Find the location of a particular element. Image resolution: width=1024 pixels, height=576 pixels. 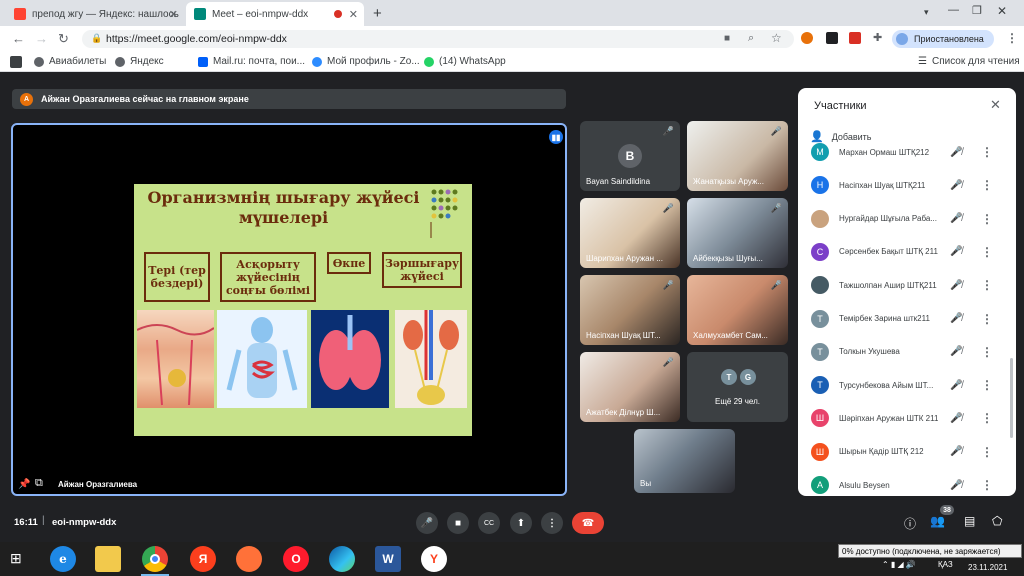

internet-explorer-icon: e is located at coordinates (63, 559).